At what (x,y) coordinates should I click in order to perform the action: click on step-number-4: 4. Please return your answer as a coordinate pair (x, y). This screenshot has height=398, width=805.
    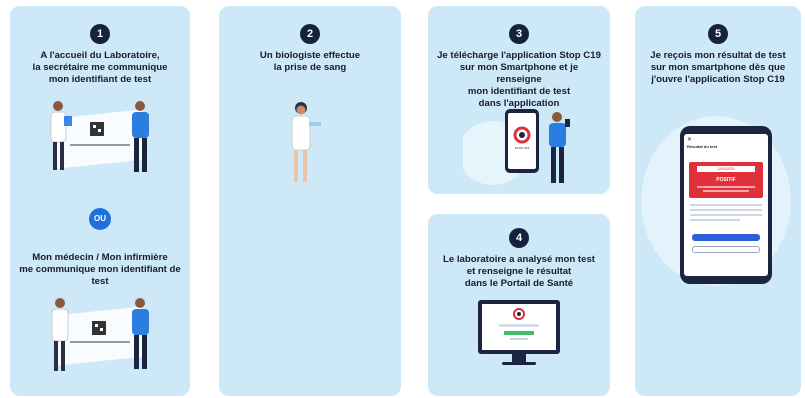
    Looking at the image, I should click on (519, 238).